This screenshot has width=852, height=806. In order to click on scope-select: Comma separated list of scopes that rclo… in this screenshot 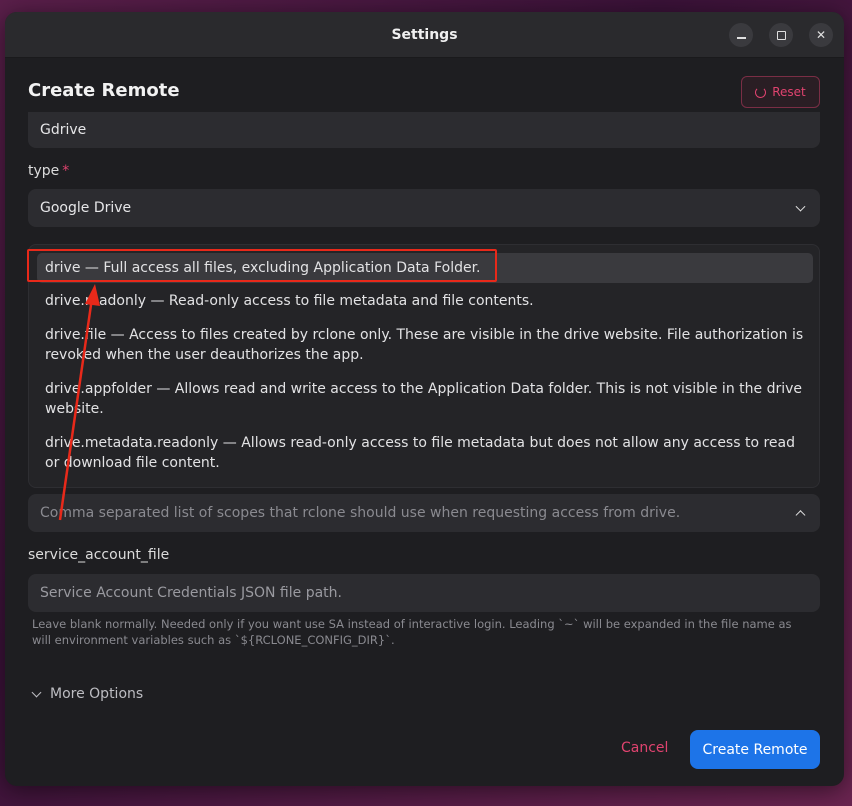, I will do `click(424, 513)`.